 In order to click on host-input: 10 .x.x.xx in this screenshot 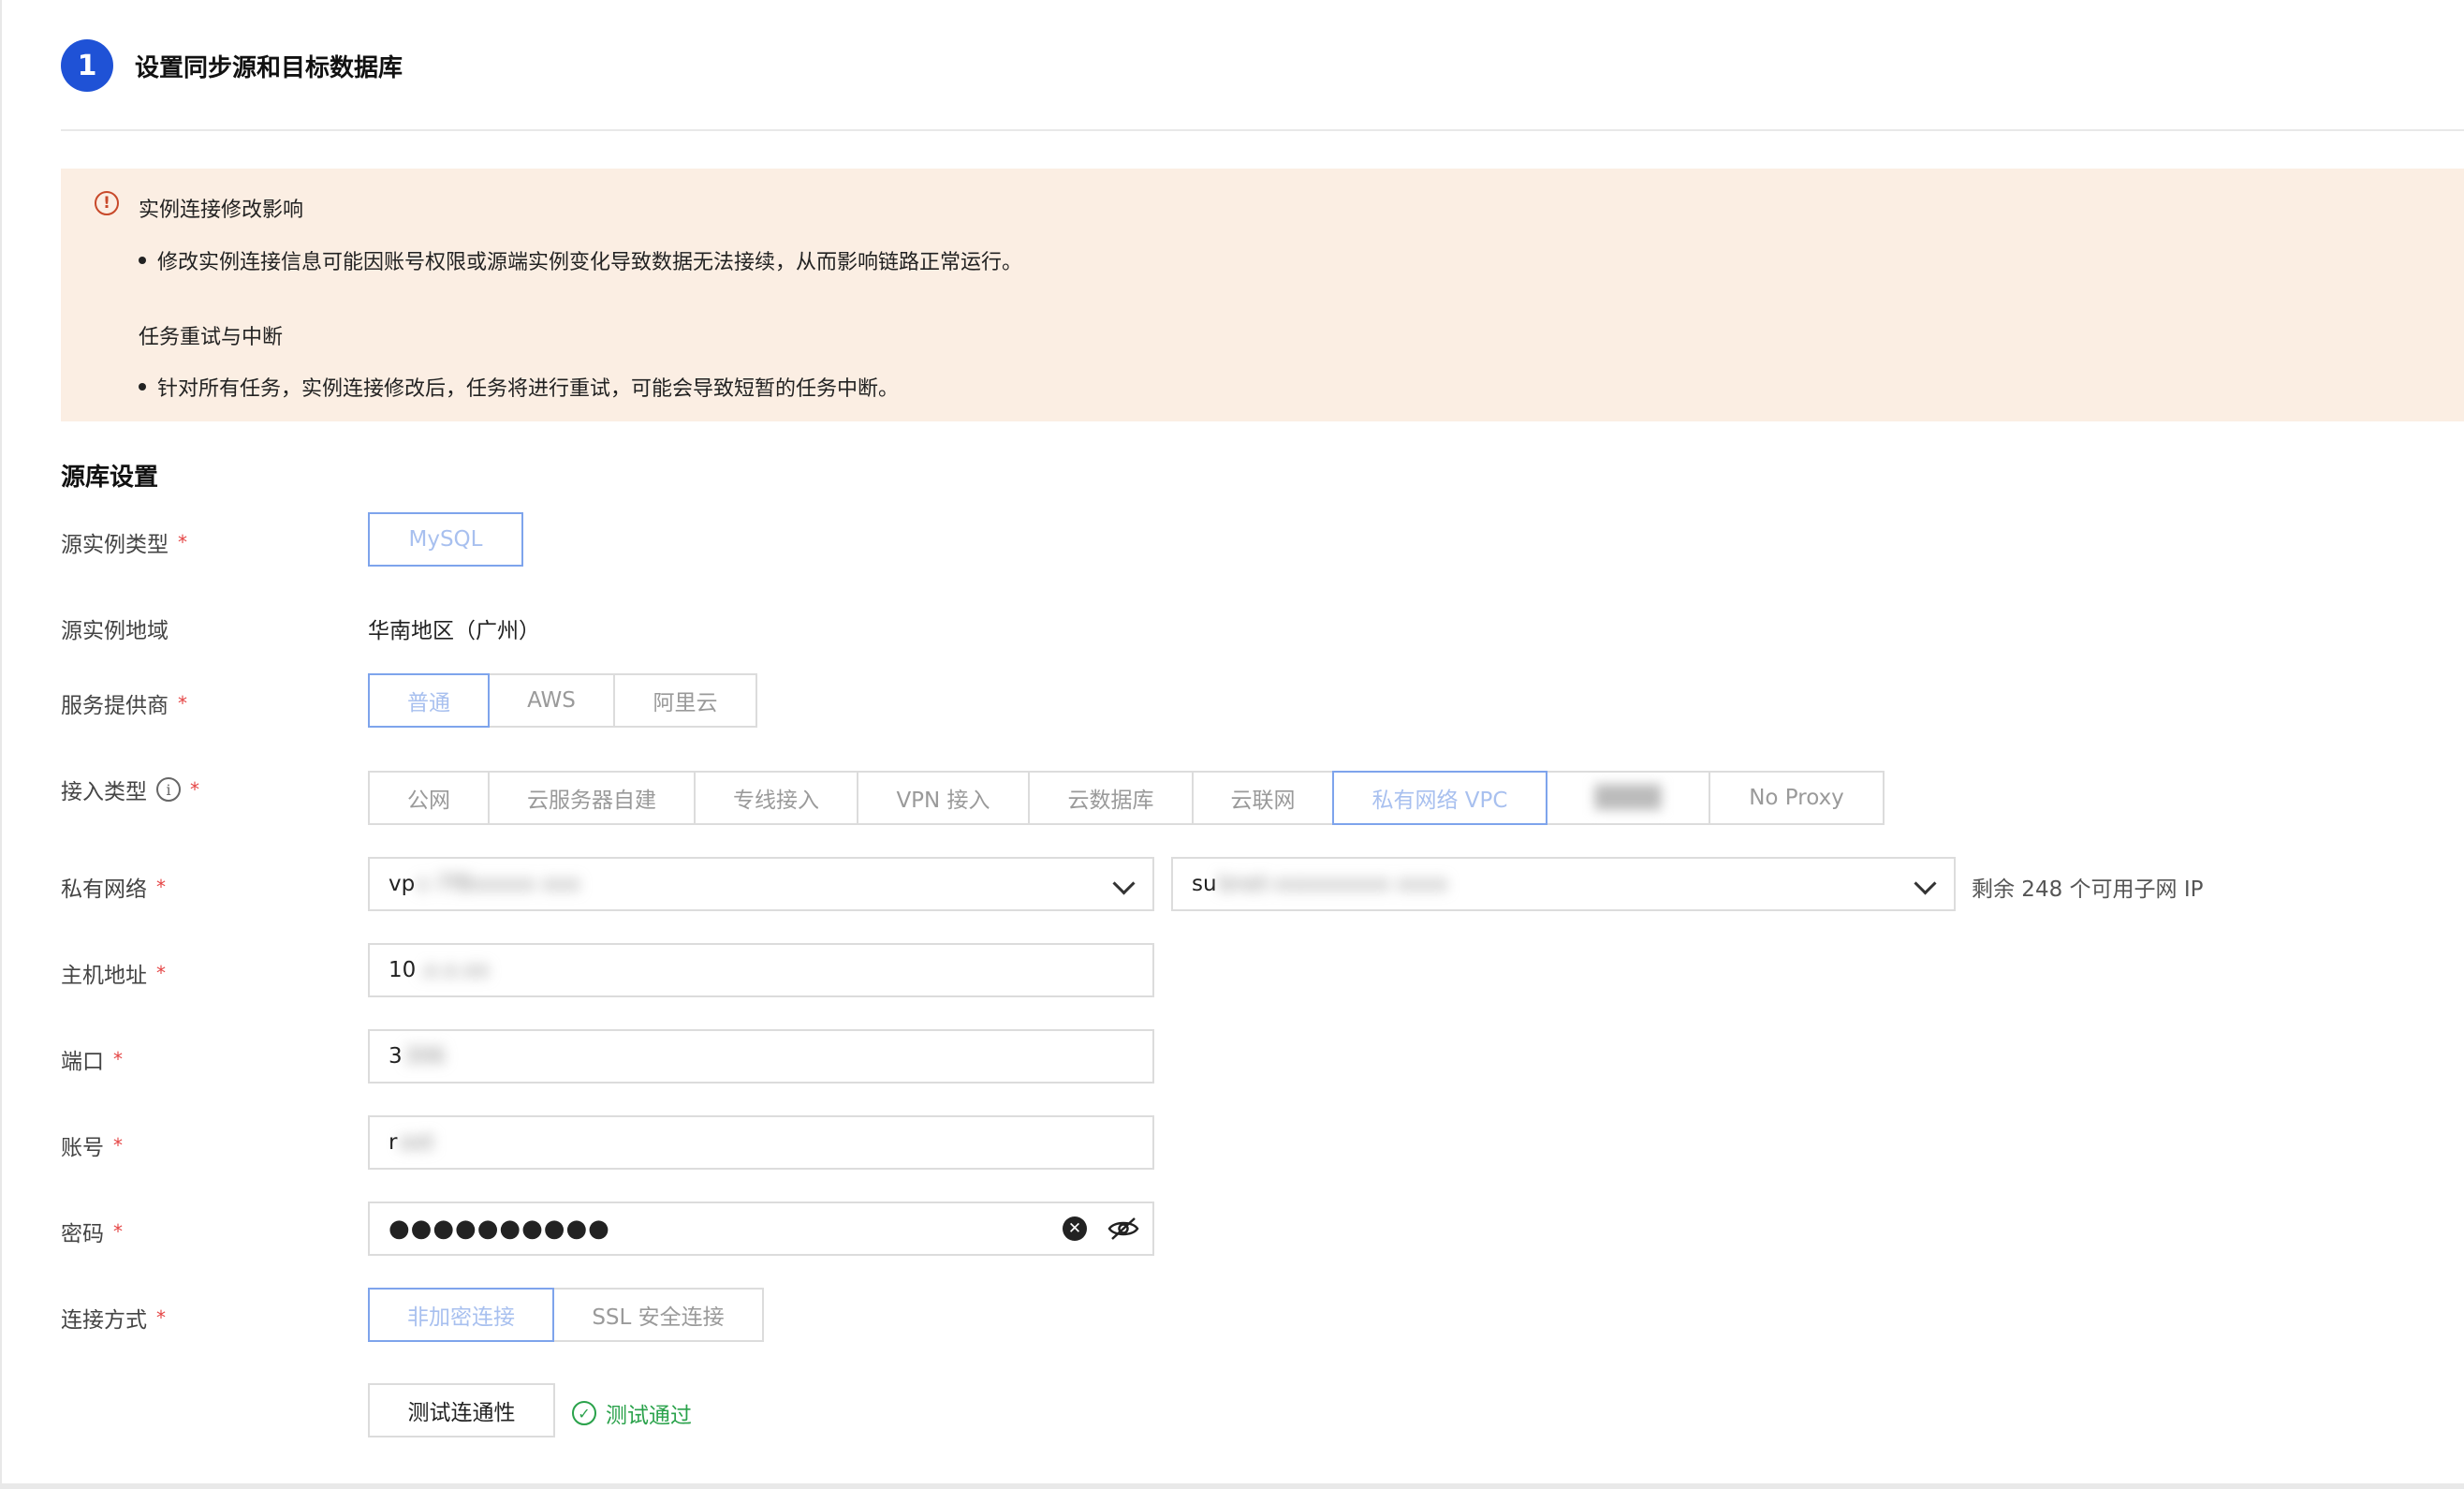, I will do `click(761, 970)`.